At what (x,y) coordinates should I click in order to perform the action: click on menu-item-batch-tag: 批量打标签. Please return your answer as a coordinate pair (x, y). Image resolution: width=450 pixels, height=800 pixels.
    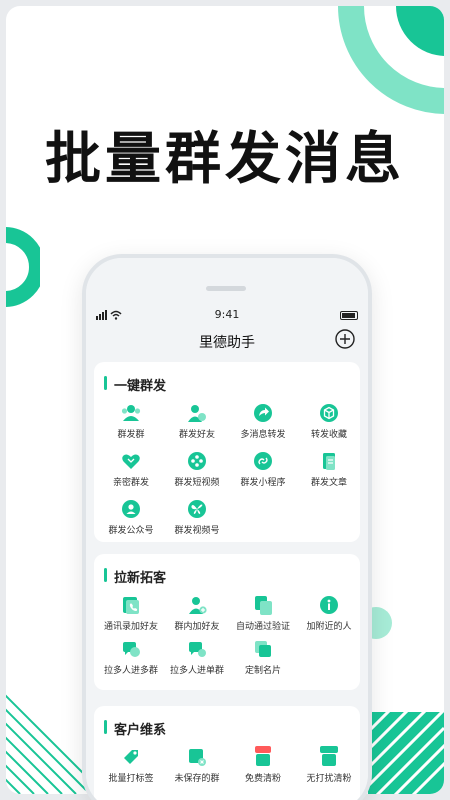
    Looking at the image, I should click on (131, 765).